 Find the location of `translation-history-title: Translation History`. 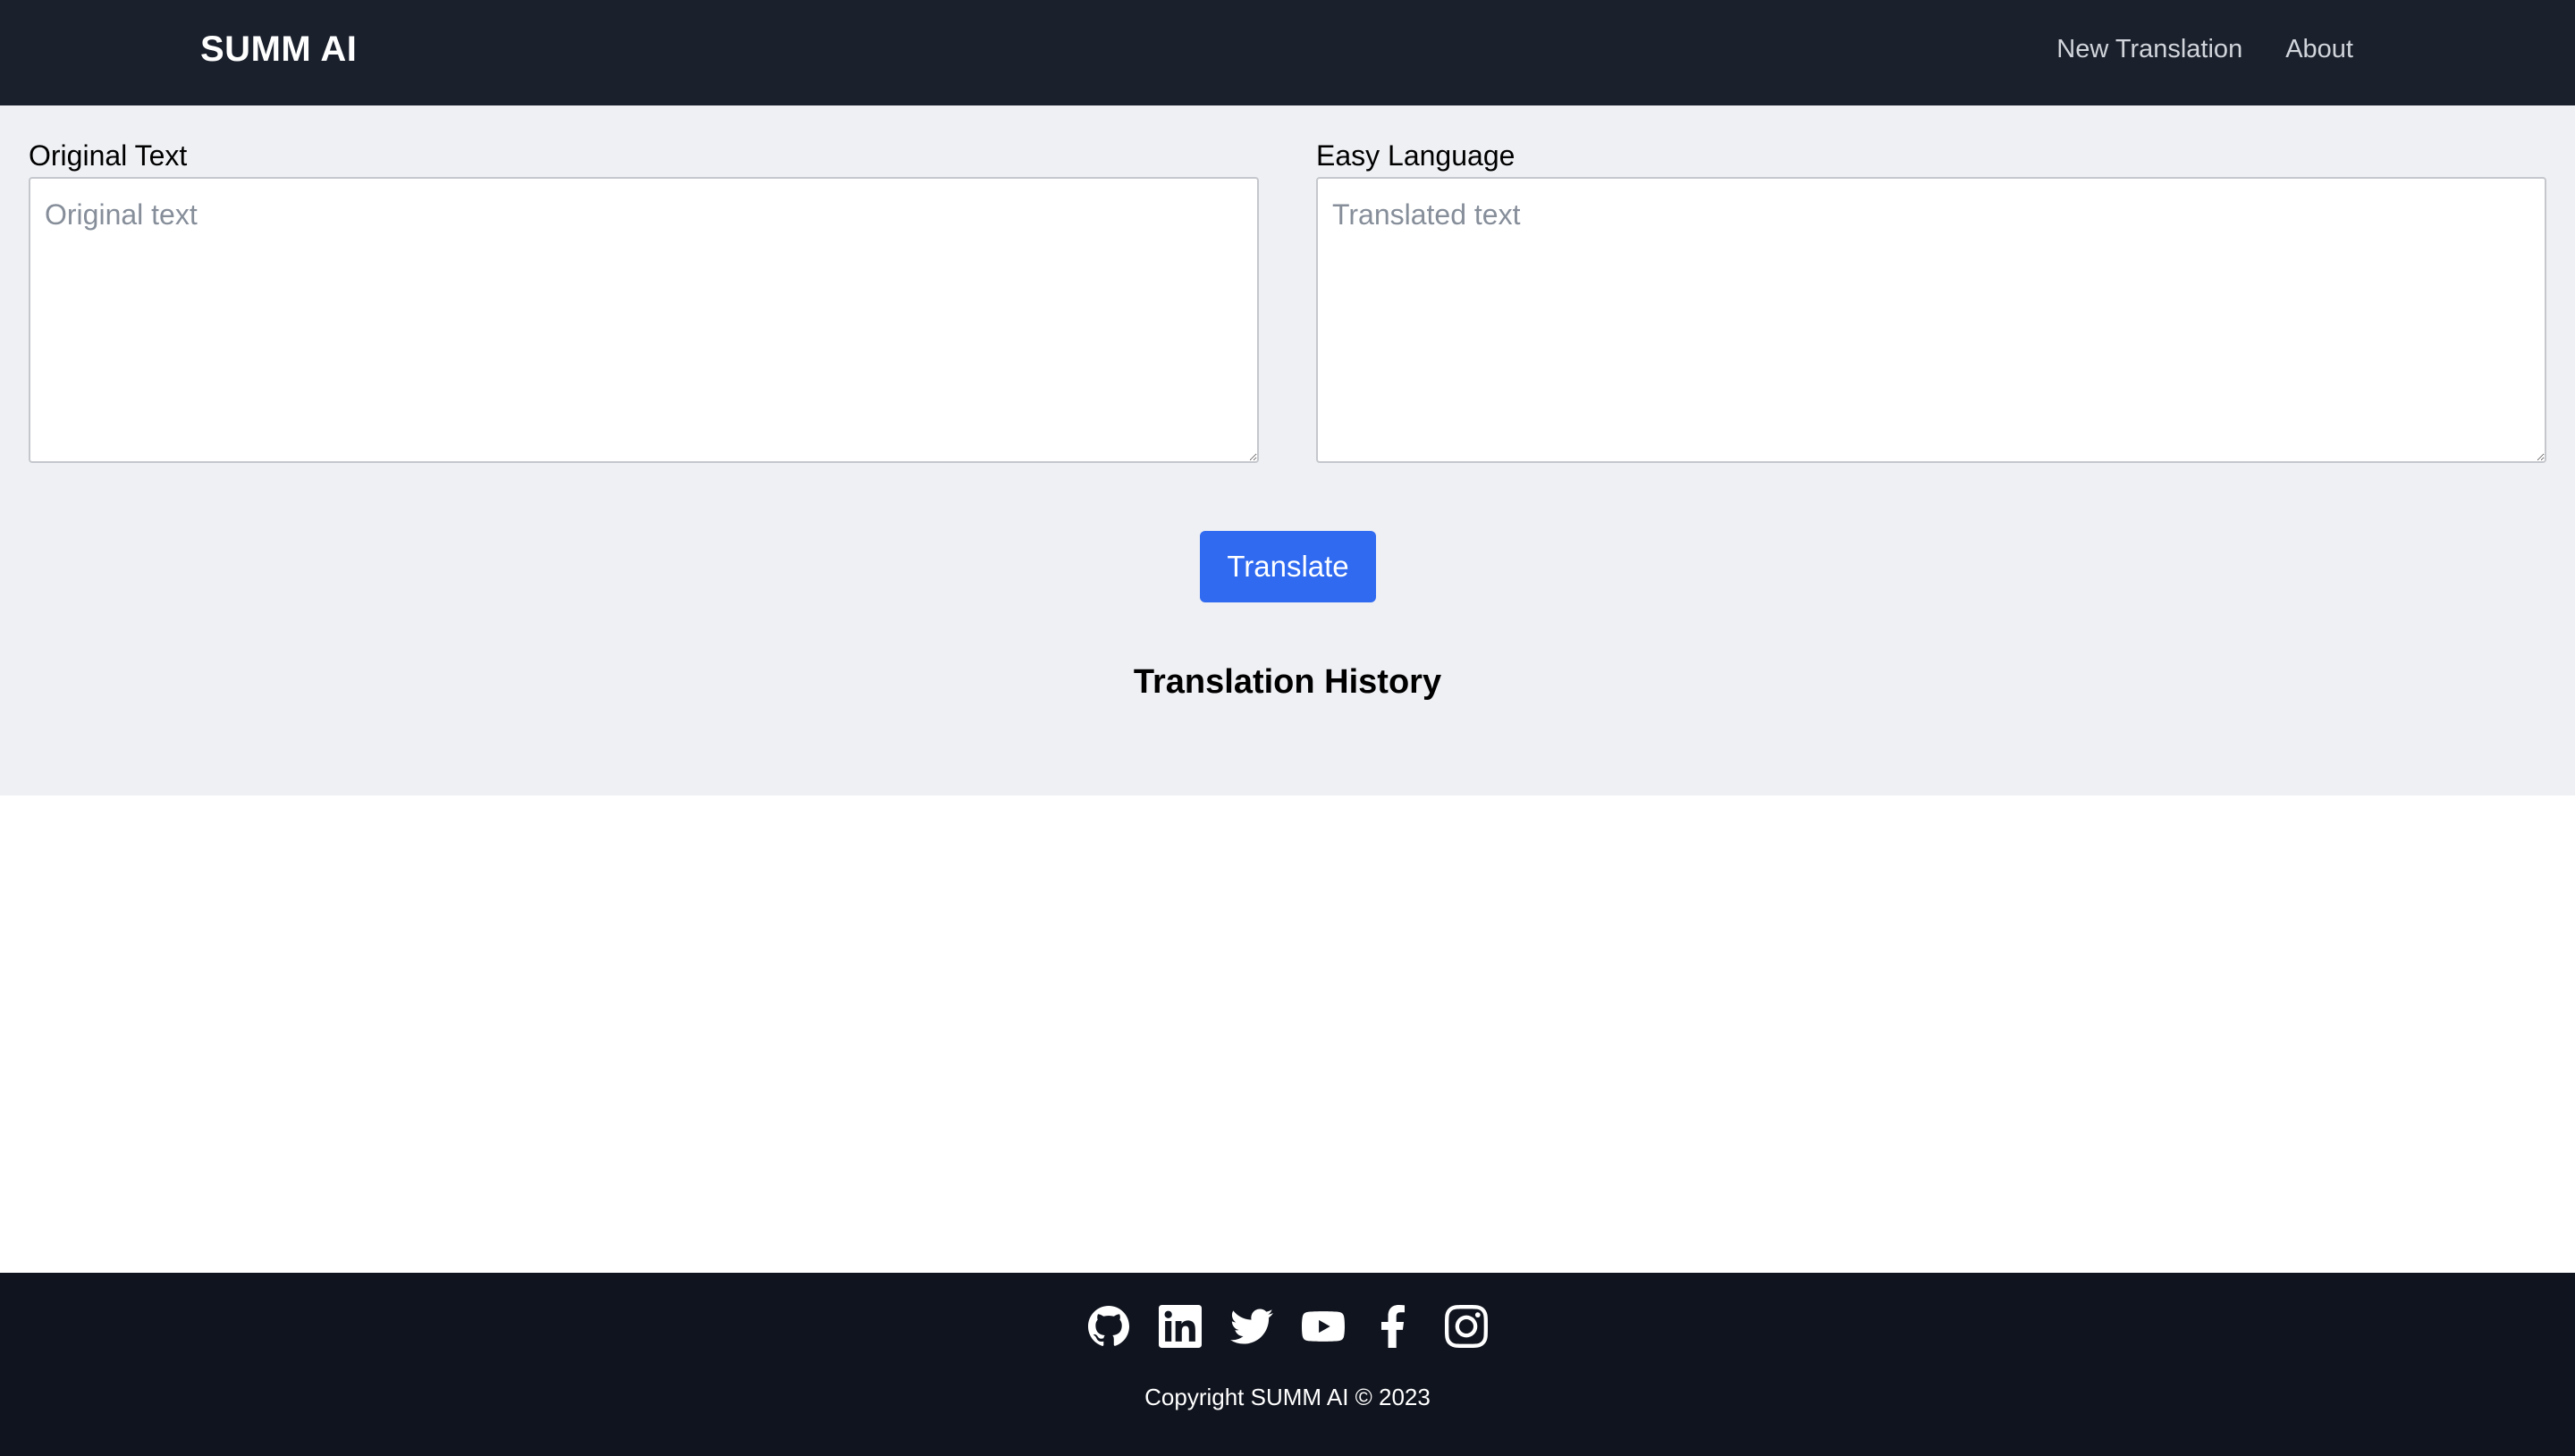

translation-history-title: Translation History is located at coordinates (1287, 682).